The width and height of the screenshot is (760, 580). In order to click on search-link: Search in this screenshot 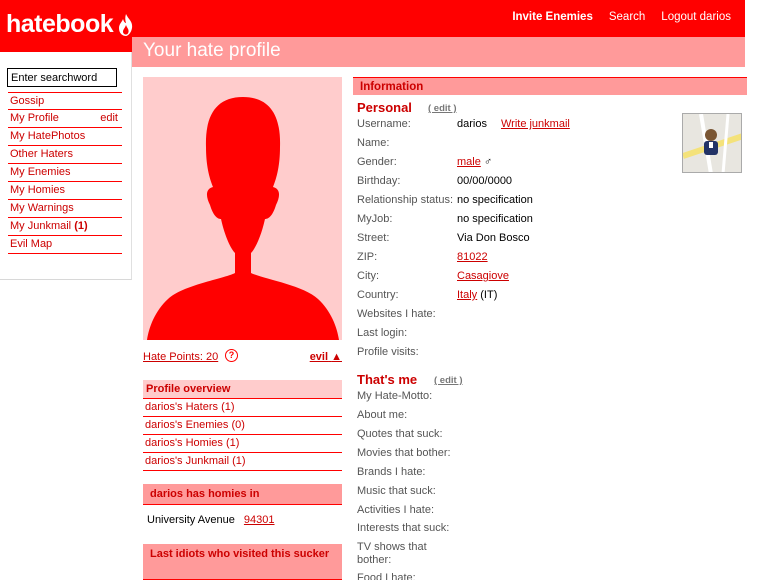, I will do `click(627, 17)`.